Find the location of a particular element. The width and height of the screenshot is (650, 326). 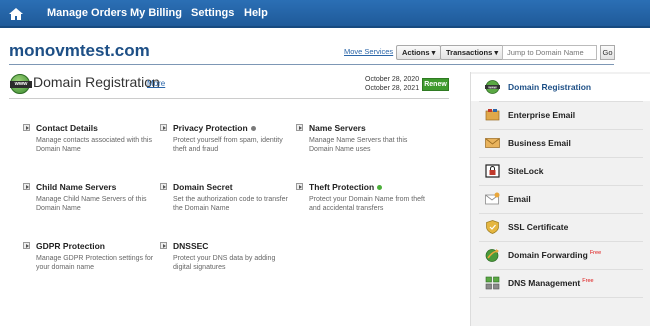

nav-my-billing: My Billing is located at coordinates (156, 13).